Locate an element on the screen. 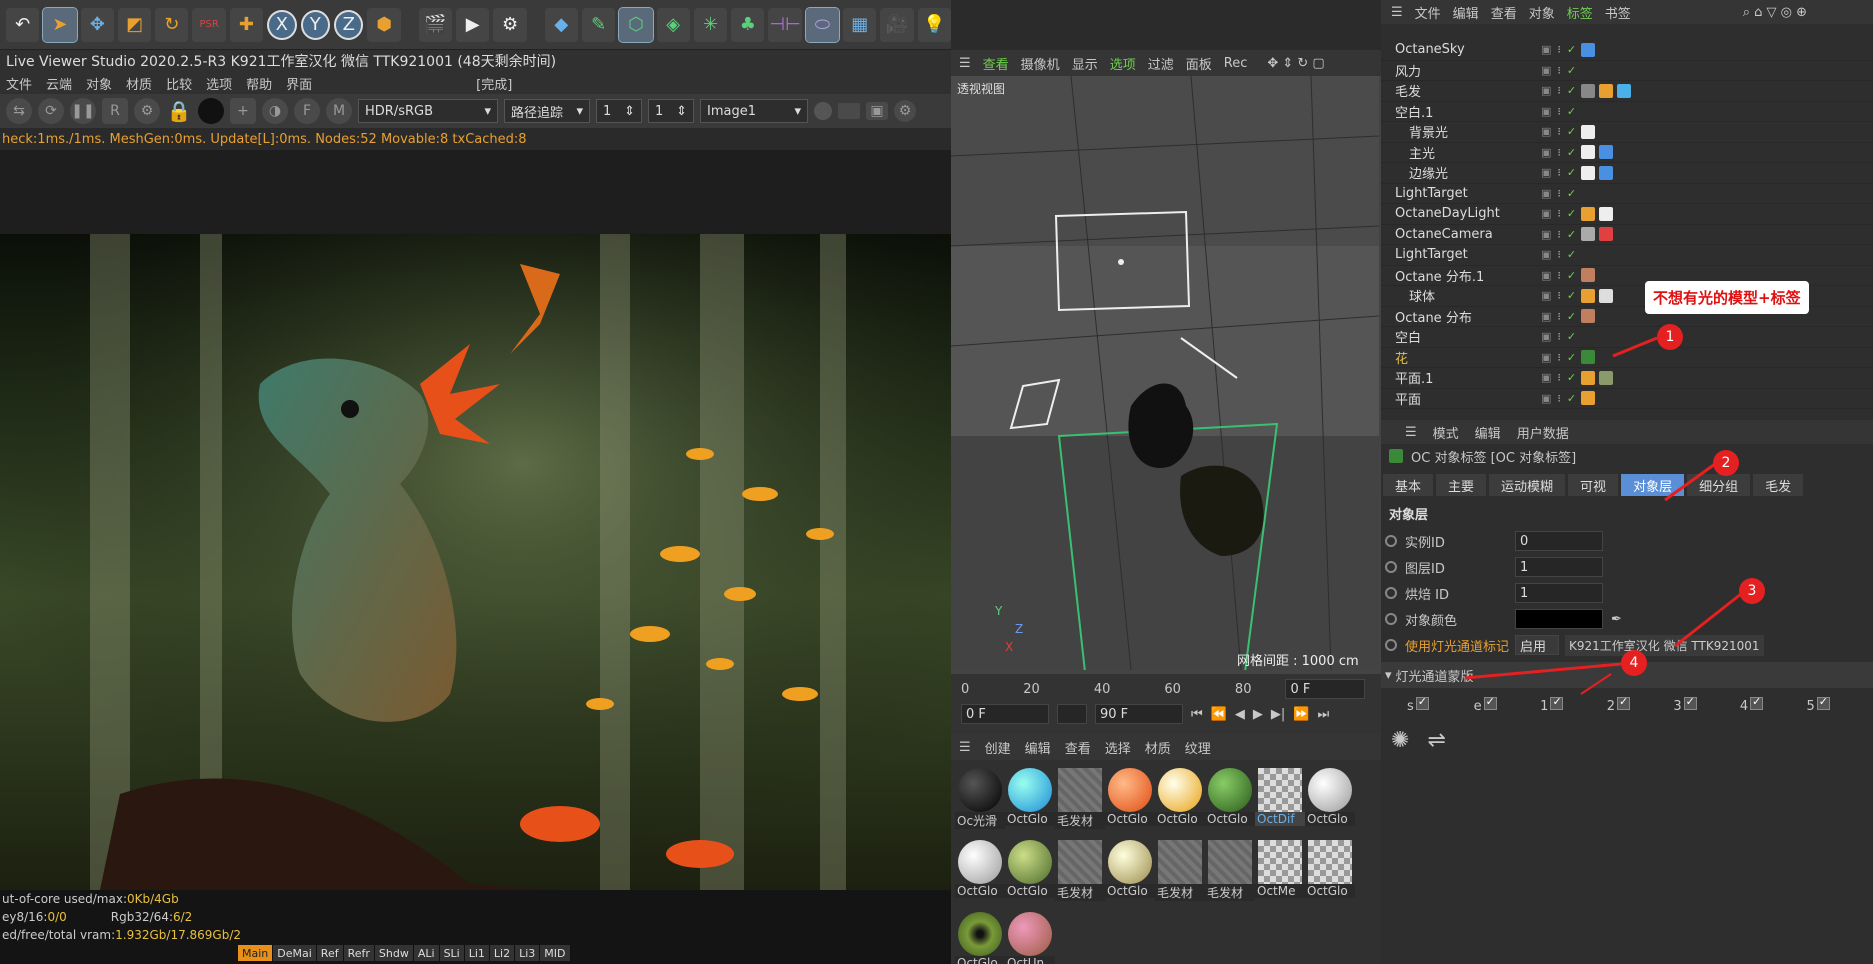 This screenshot has width=1873, height=964. pass-chip-main: Main is located at coordinates (256, 953).